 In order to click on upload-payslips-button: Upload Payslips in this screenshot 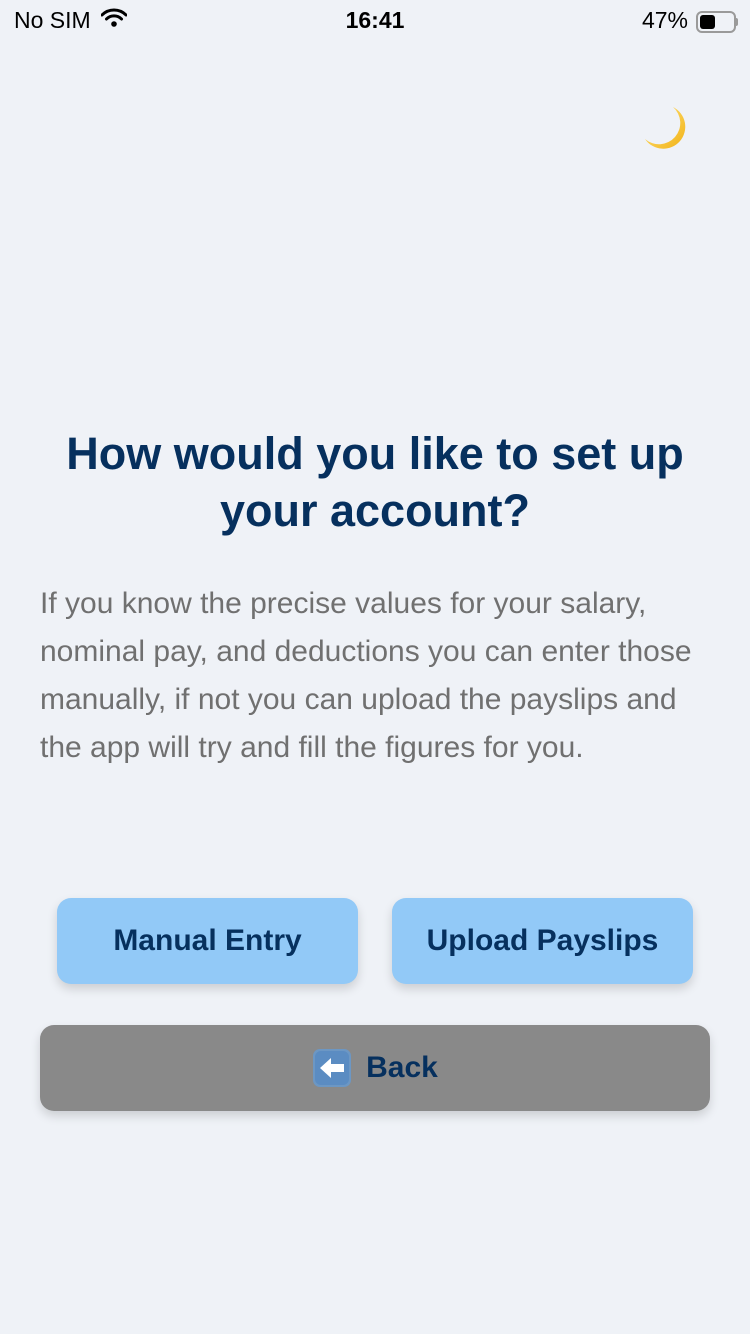, I will do `click(542, 941)`.